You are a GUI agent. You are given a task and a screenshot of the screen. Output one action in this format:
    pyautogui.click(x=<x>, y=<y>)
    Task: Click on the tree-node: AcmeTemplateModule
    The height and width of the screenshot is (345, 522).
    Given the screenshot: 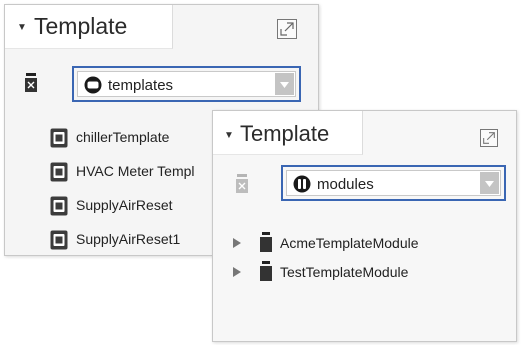 What is the action you would take?
    pyautogui.click(x=363, y=243)
    